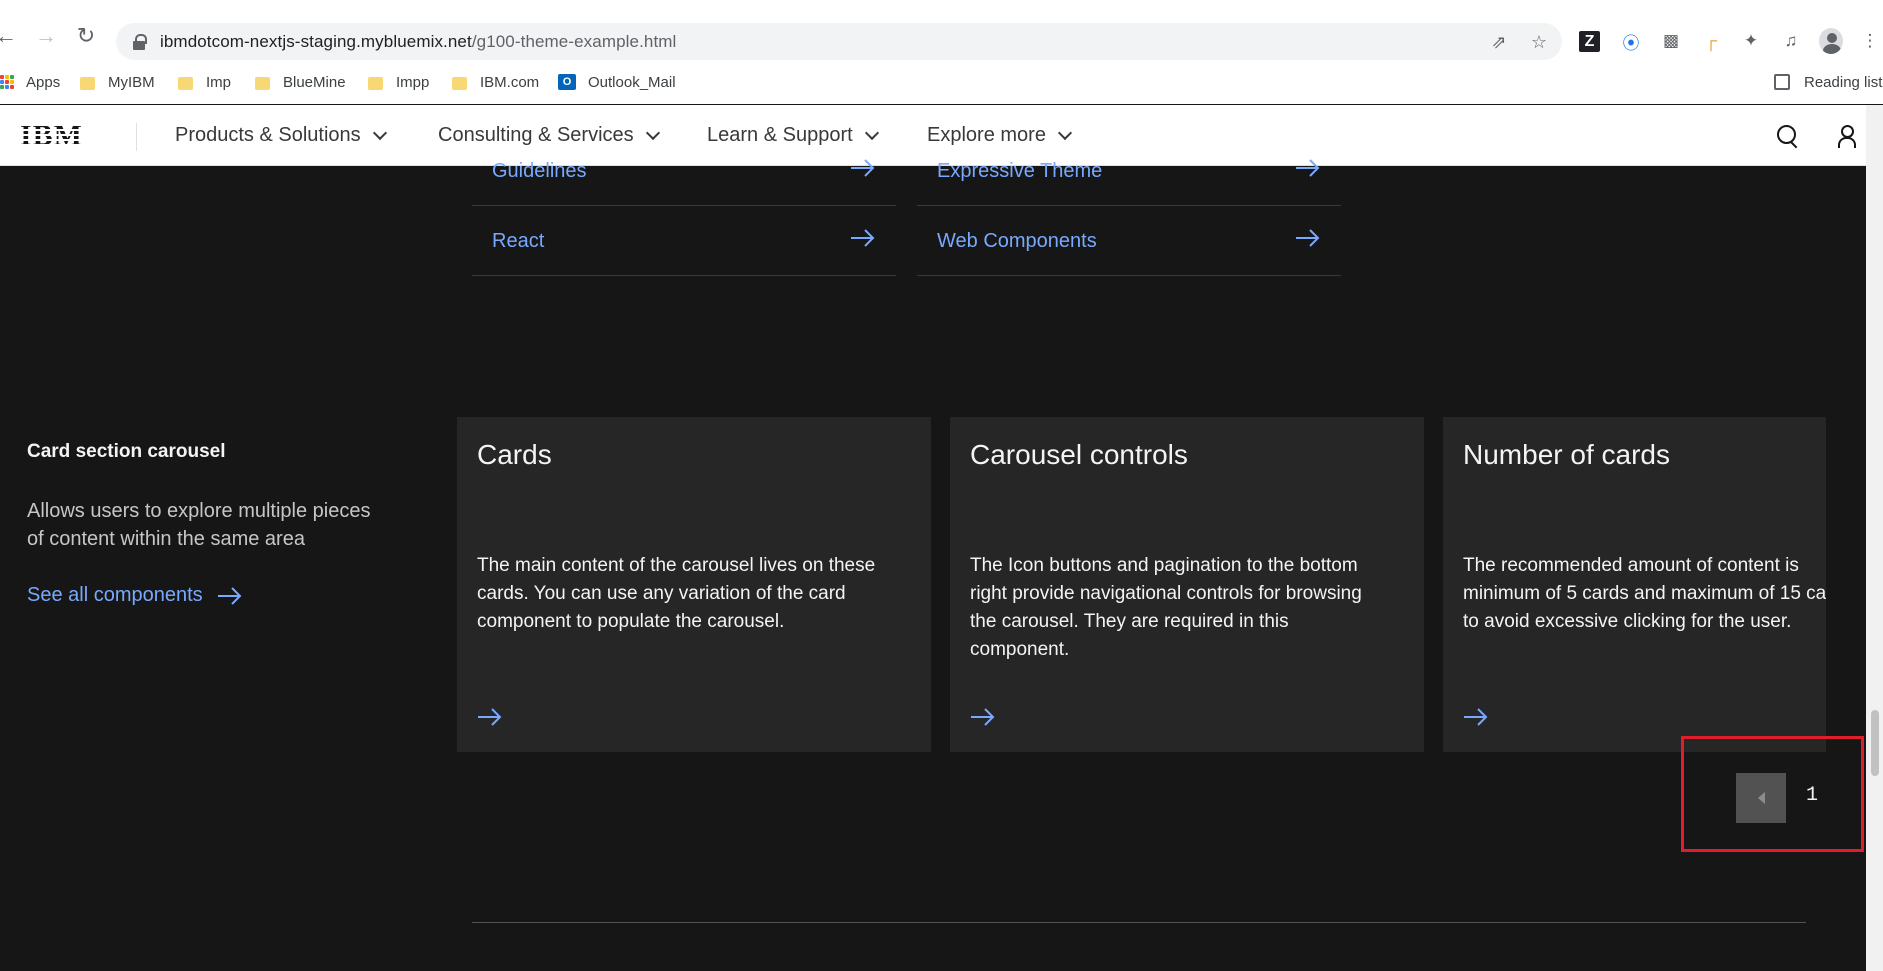 This screenshot has width=1883, height=971. What do you see at coordinates (1079, 454) in the screenshot?
I see `card-title: Carousel controls` at bounding box center [1079, 454].